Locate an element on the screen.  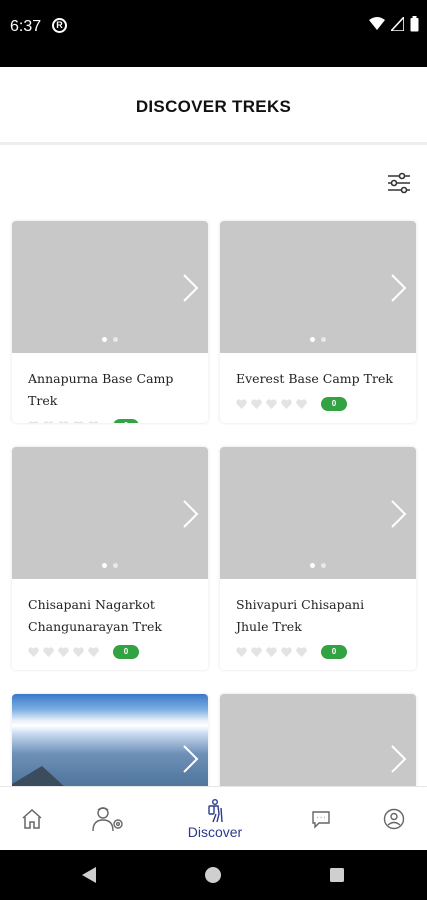
trek-title: Chisapani Nagarkot Changunarayan Trek is located at coordinates (95, 615).